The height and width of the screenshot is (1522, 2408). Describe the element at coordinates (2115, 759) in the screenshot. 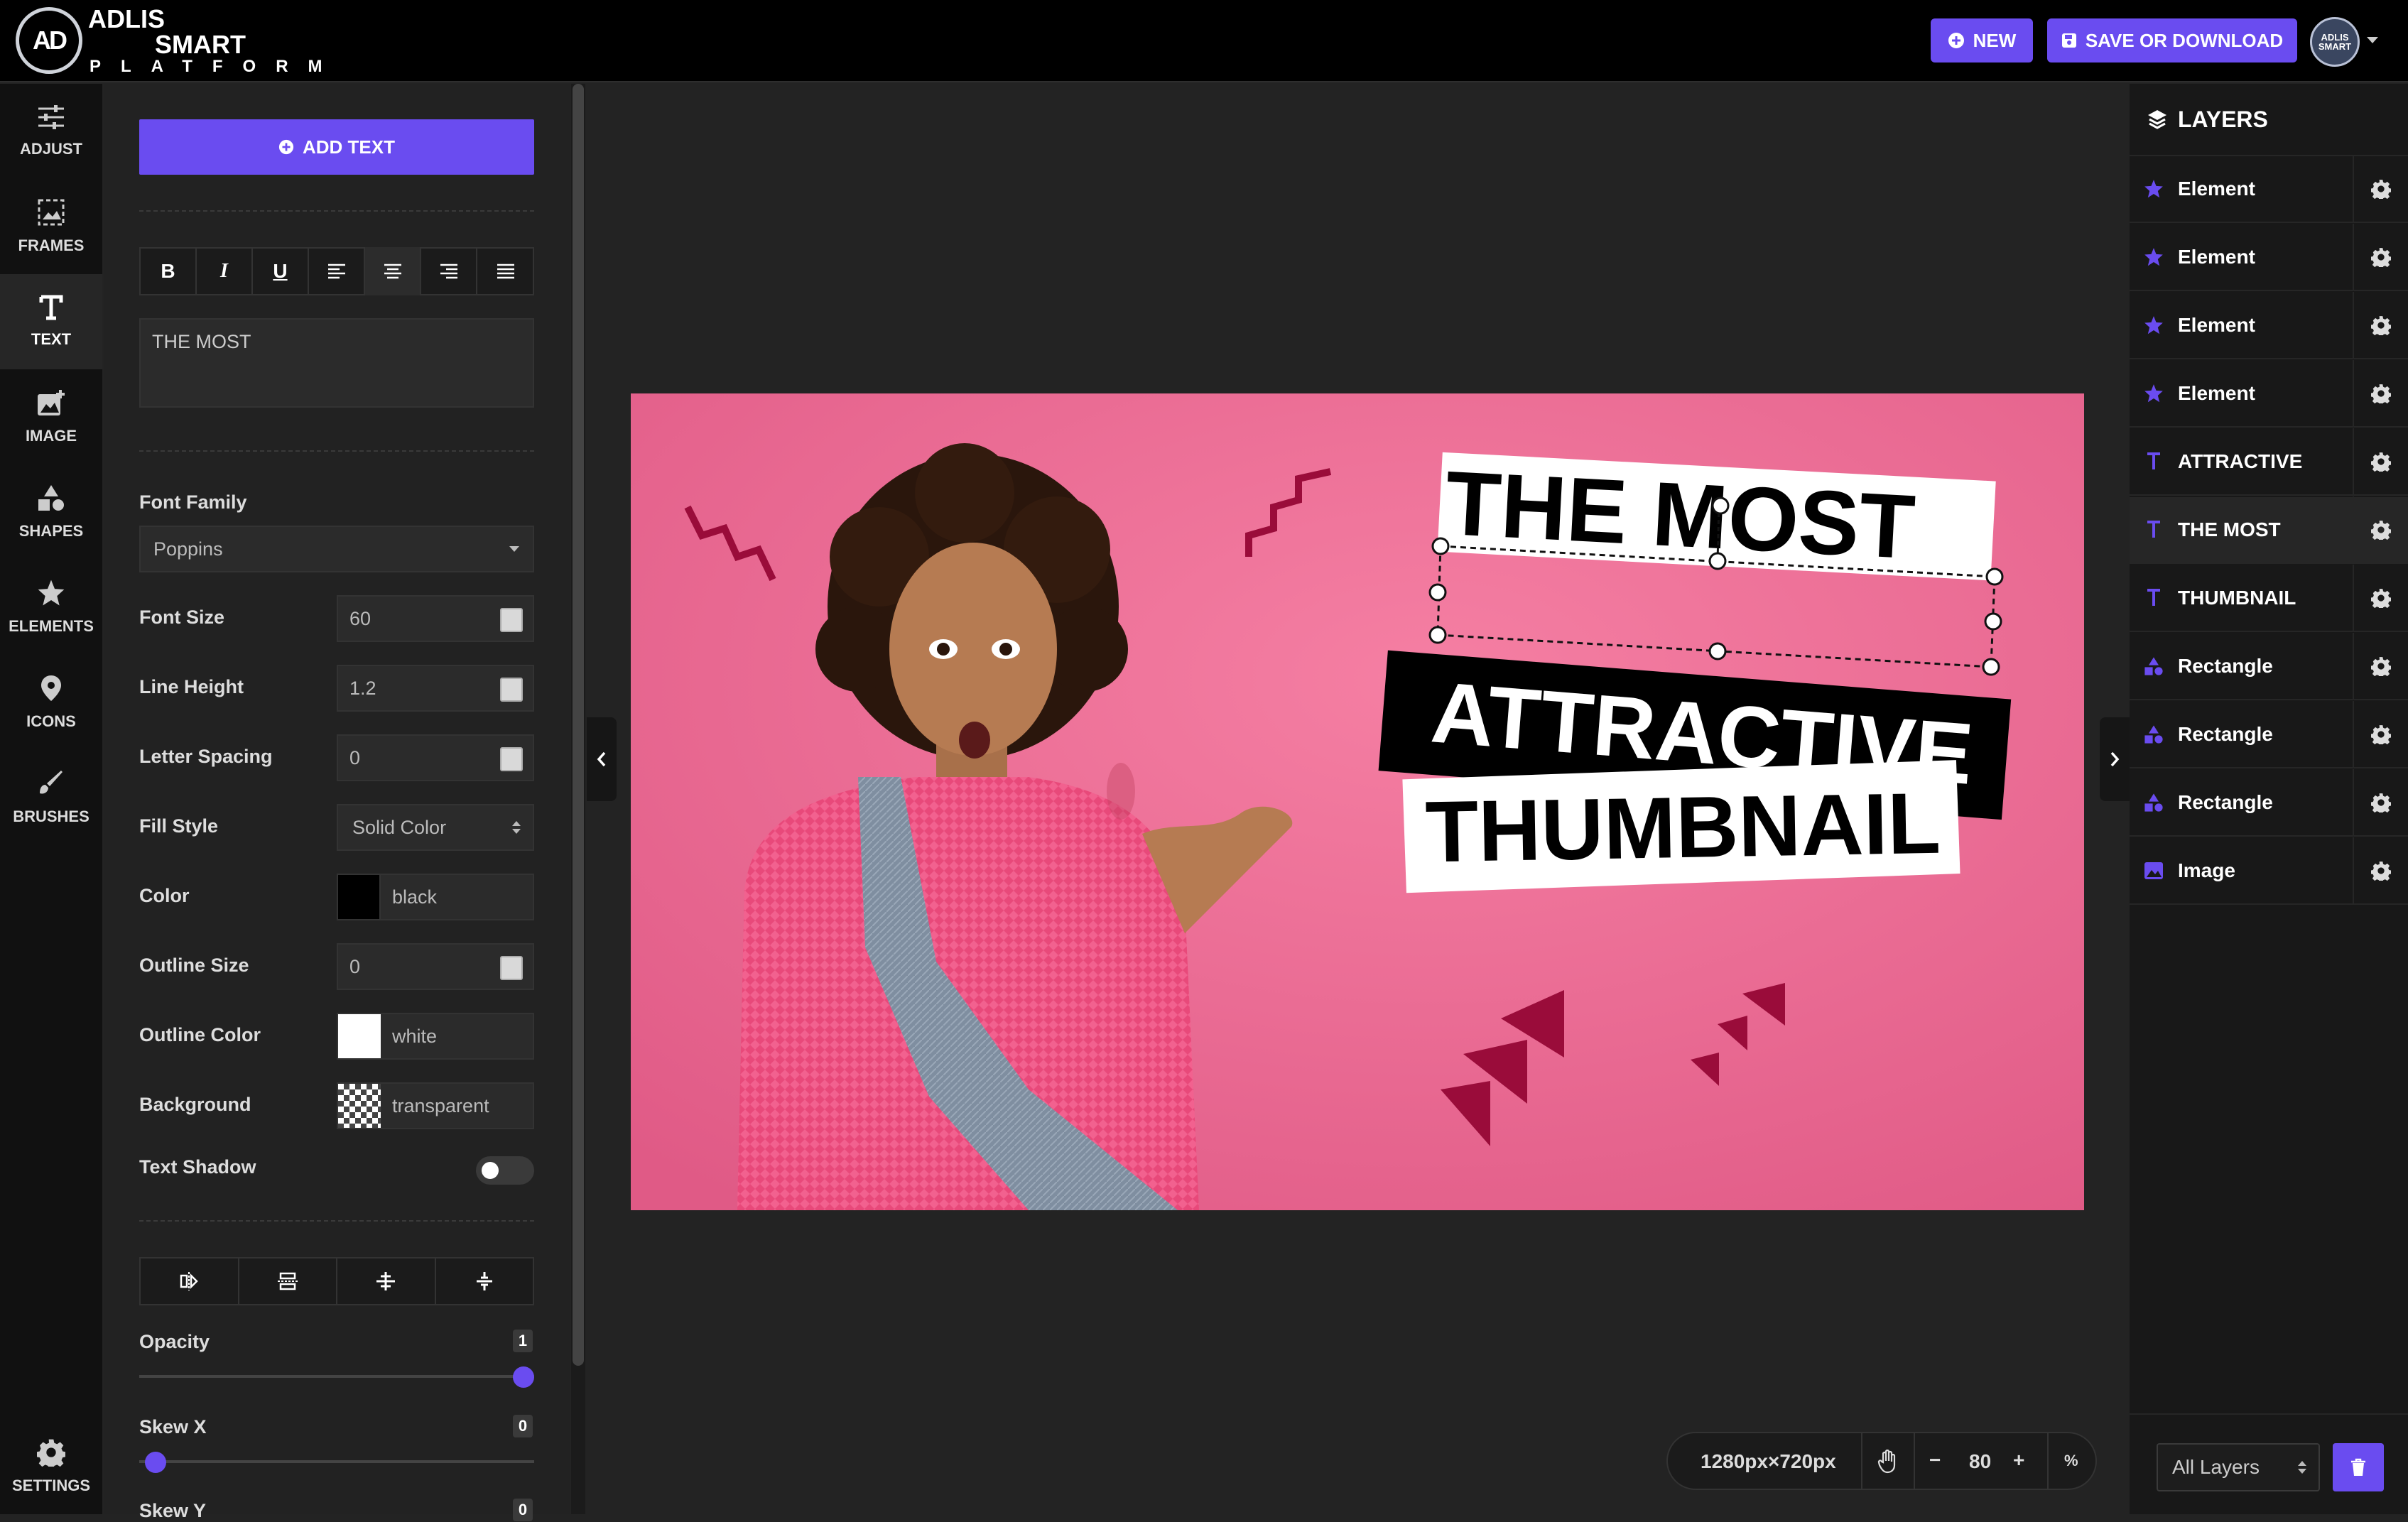

I see `collapse-right-panel-button` at that location.